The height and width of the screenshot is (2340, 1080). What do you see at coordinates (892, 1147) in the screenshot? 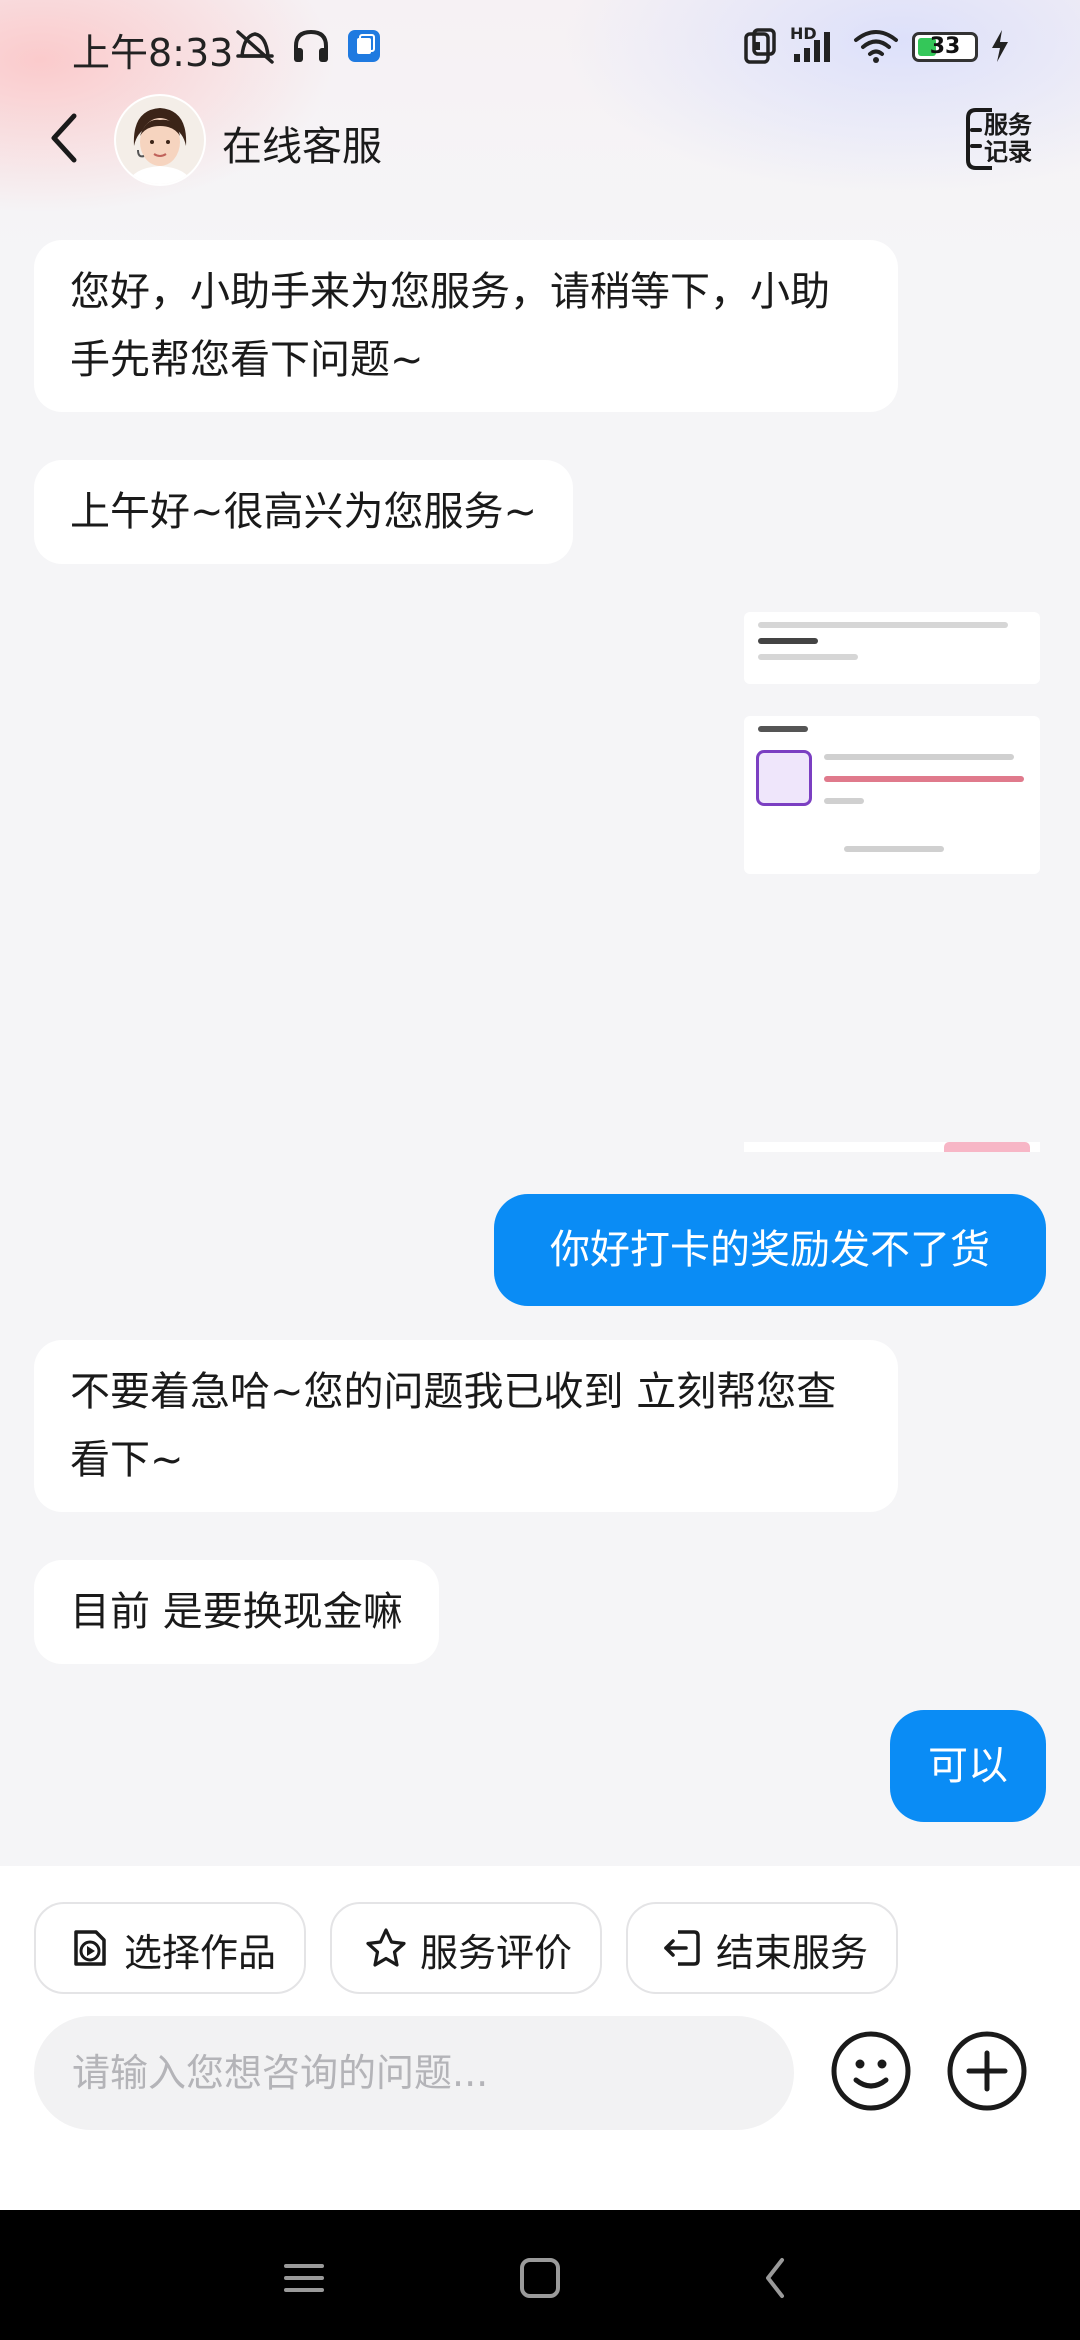
I see `shared-content-card-edge` at bounding box center [892, 1147].